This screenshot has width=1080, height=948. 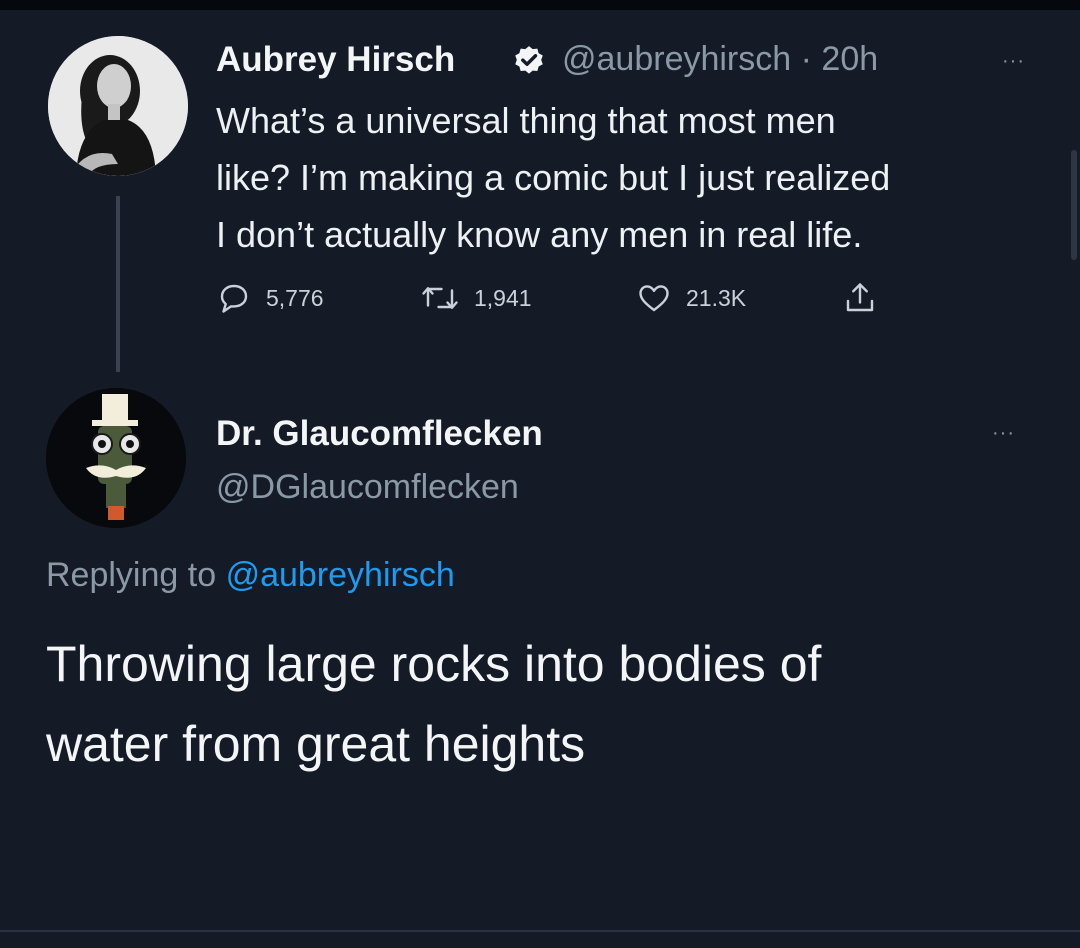 What do you see at coordinates (654, 298) in the screenshot?
I see `heart-icon` at bounding box center [654, 298].